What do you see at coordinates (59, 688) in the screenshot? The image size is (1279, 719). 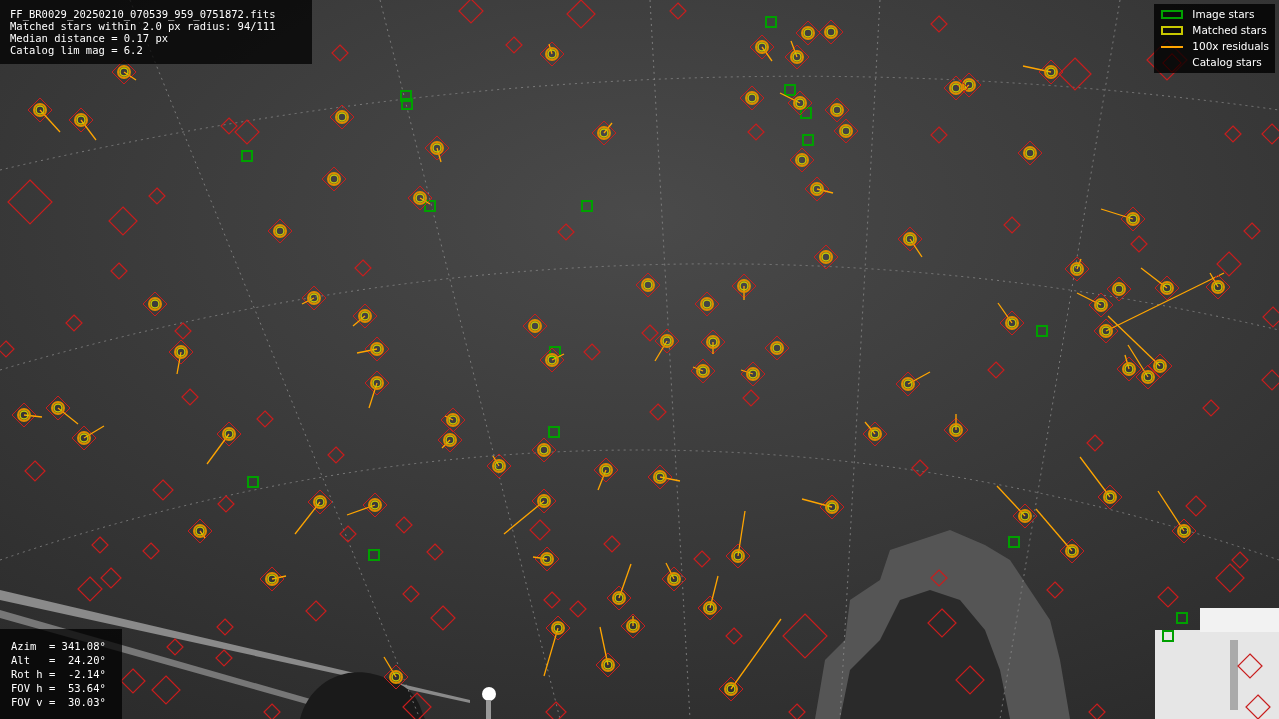 I see `pointing-line: FOV h = 53.64°` at bounding box center [59, 688].